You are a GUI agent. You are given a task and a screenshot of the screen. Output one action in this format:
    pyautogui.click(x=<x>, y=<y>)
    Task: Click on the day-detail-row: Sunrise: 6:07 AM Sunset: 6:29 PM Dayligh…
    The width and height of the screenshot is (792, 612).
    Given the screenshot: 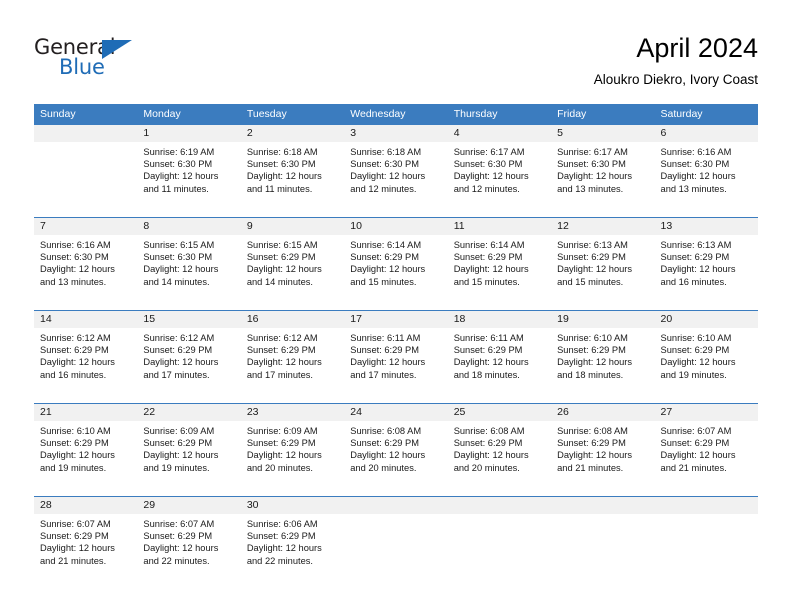 What is the action you would take?
    pyautogui.click(x=396, y=551)
    